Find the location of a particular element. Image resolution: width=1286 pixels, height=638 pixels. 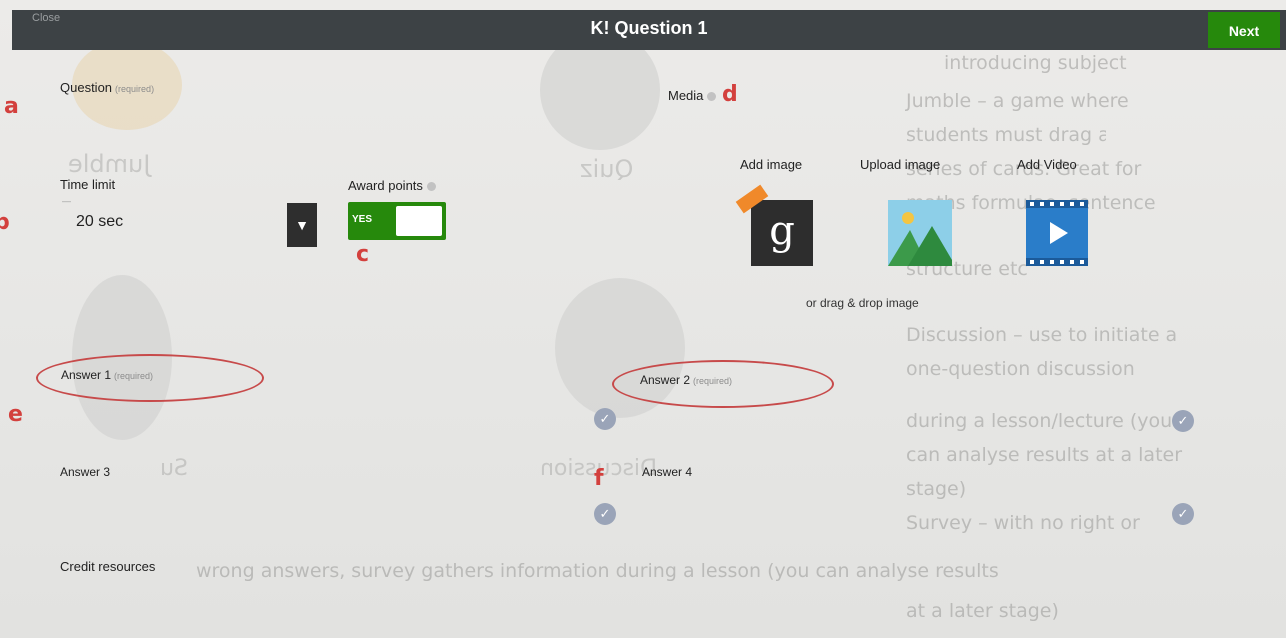

annotation-f: f is located at coordinates (599, 478).